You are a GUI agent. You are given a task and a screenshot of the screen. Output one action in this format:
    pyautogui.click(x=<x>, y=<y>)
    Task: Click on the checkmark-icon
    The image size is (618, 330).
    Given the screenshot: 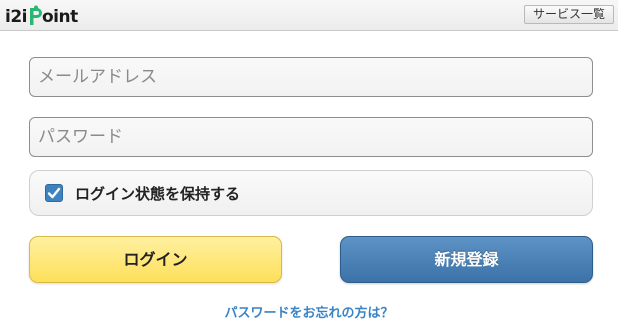 What is the action you would take?
    pyautogui.click(x=54, y=193)
    